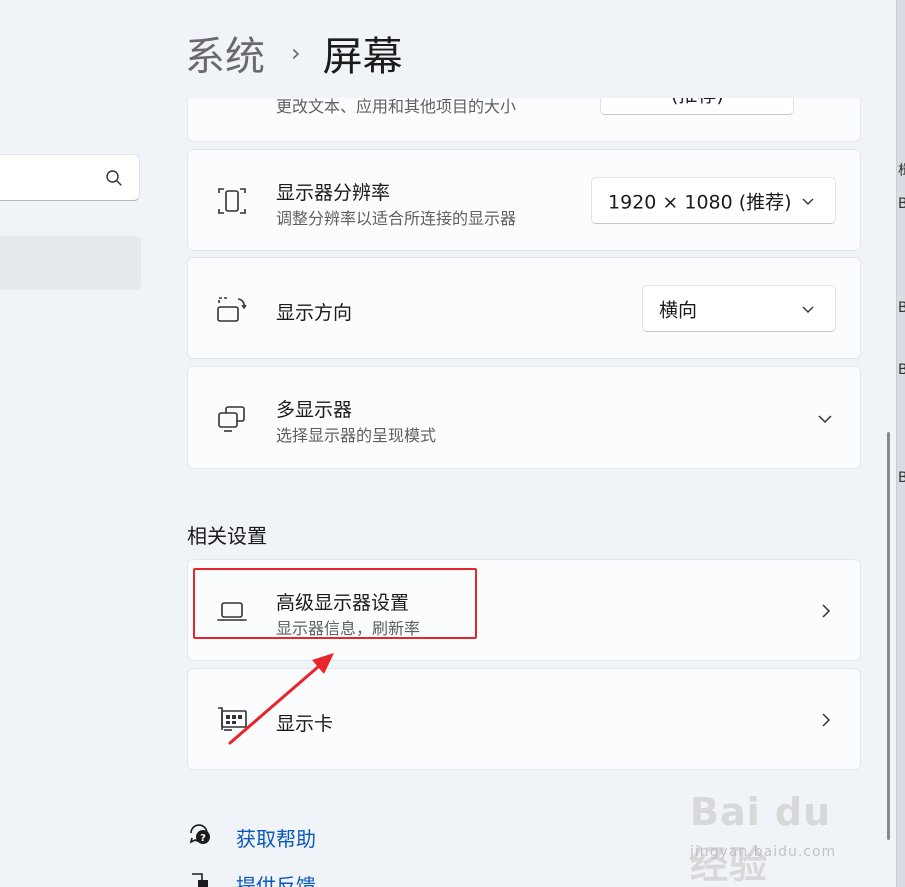  What do you see at coordinates (276, 878) in the screenshot?
I see `feedback-link: 提供反馈` at bounding box center [276, 878].